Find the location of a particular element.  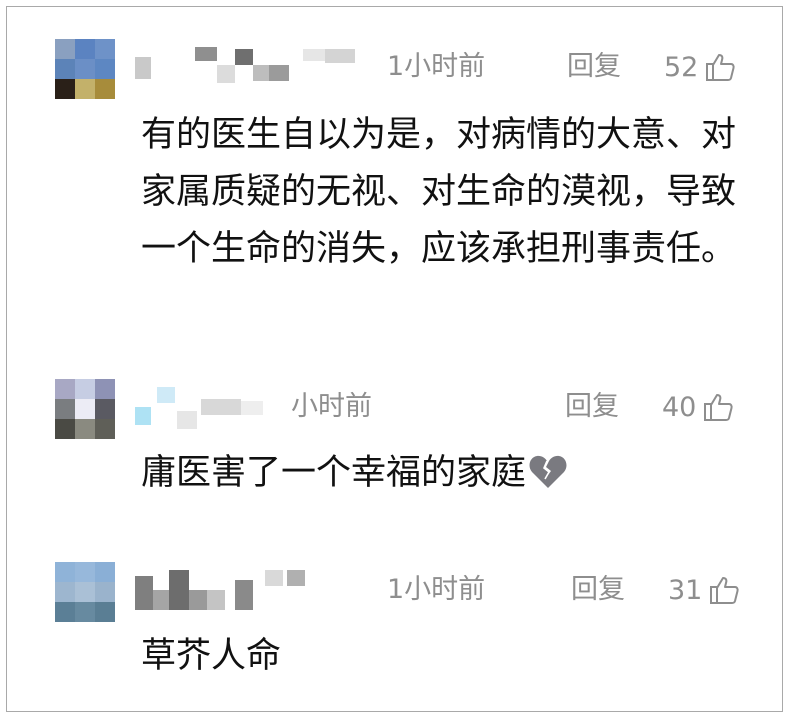

comment-text: 庸医害了一个幸福的家庭 is located at coordinates (354, 473).